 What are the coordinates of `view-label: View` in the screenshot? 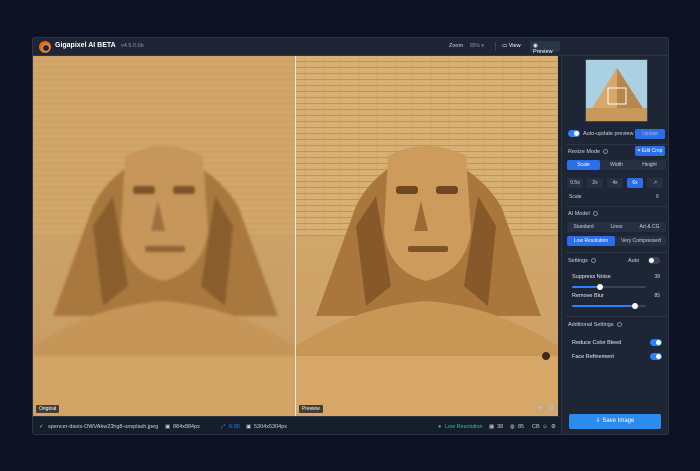 It's located at (514, 46).